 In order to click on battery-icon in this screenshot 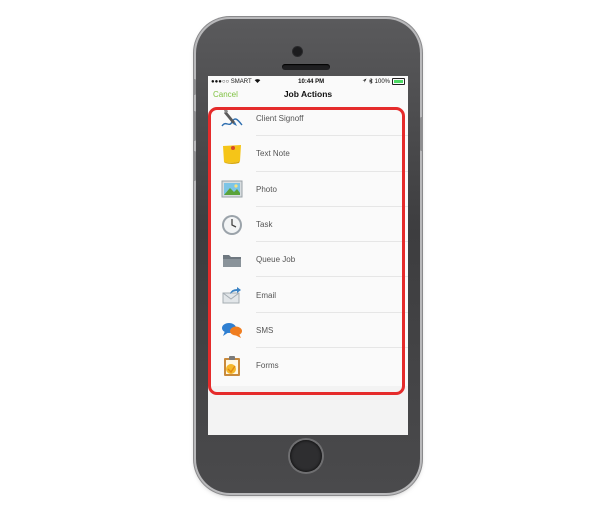, I will do `click(398, 81)`.